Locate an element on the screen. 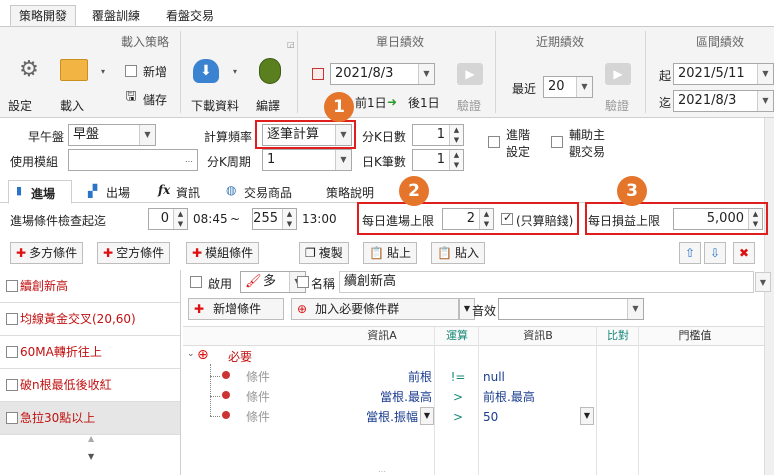  paste-in-button: 📋 貼入 is located at coordinates (458, 253).